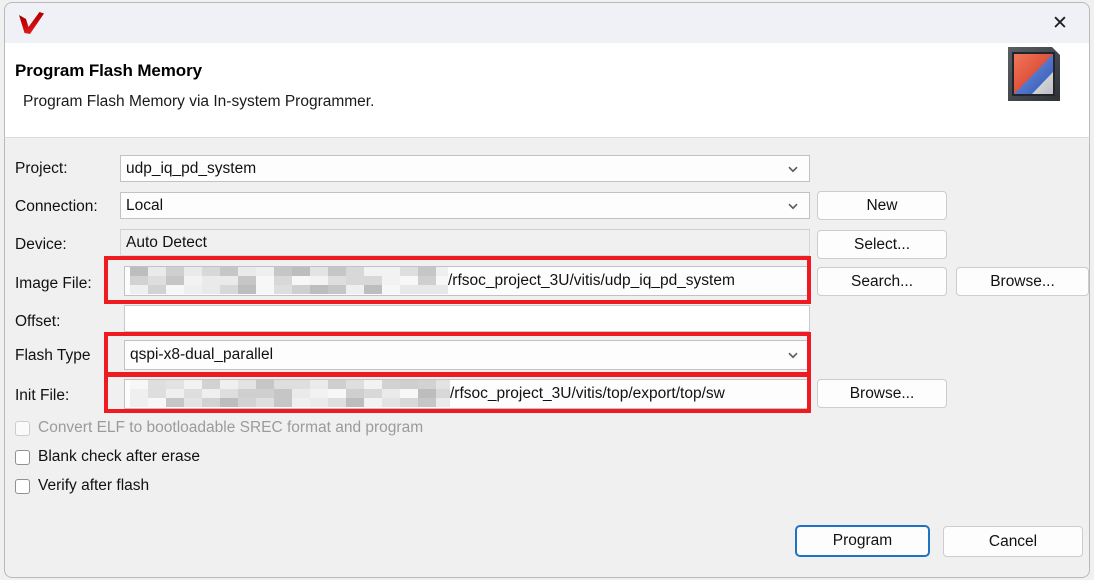 The width and height of the screenshot is (1094, 580). I want to click on flash-memory-banner-icon, so click(1034, 74).